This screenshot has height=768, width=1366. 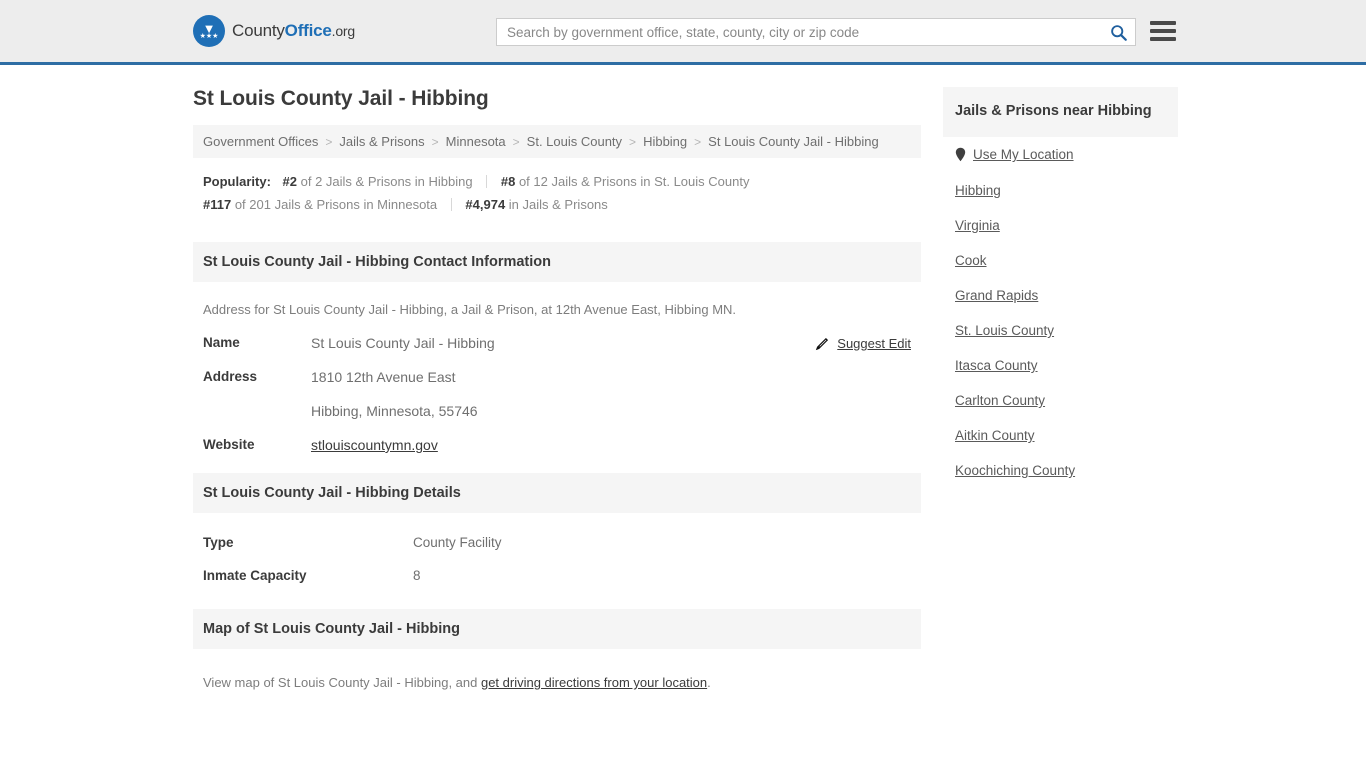 I want to click on edit-pencil-icon, so click(x=822, y=344).